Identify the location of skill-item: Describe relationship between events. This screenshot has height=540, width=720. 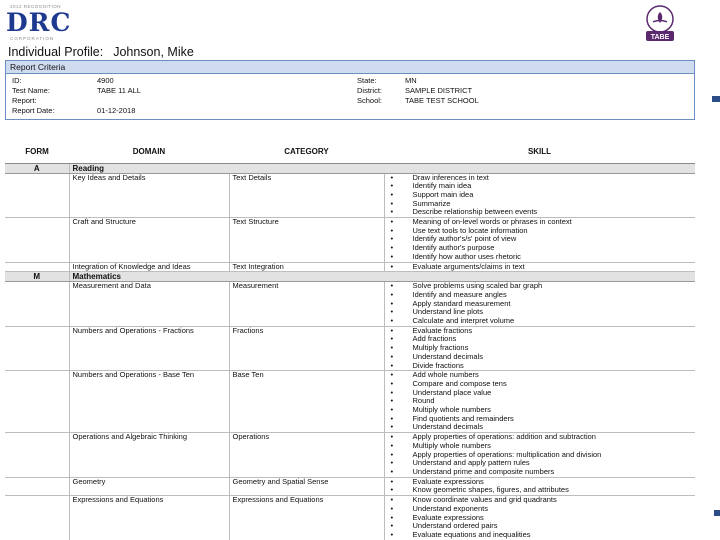
(540, 212).